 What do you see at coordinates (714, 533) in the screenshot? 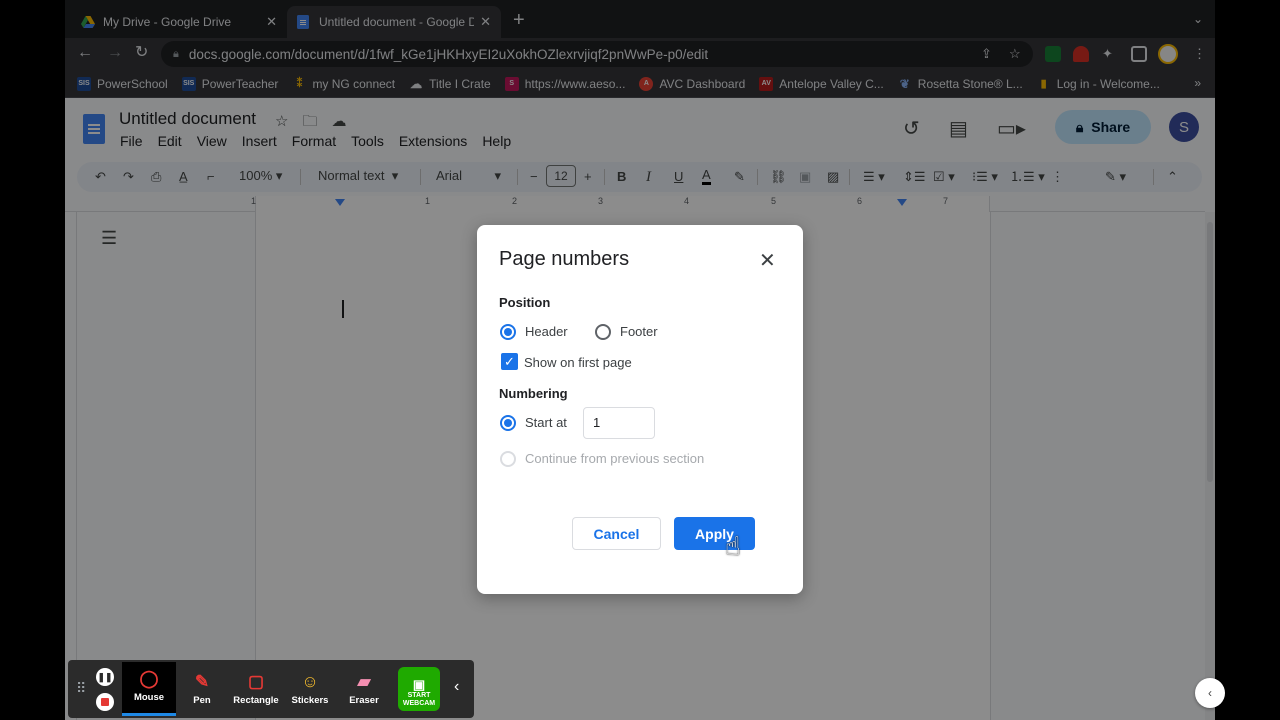
I see `apply-button: Apply` at bounding box center [714, 533].